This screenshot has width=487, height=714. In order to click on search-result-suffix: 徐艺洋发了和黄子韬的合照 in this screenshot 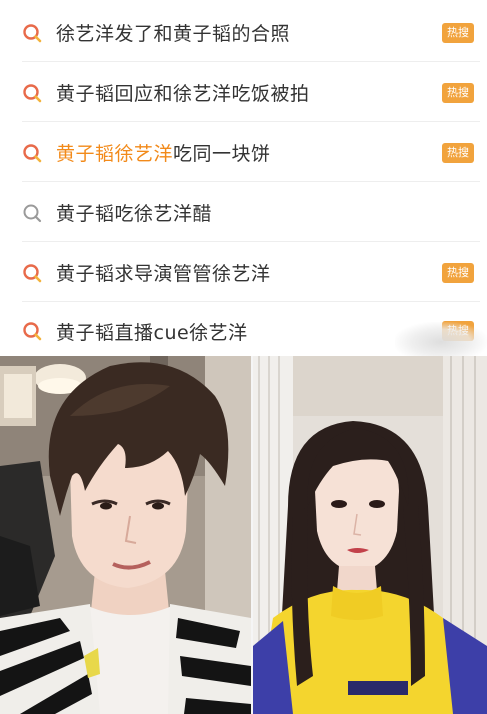, I will do `click(173, 34)`.